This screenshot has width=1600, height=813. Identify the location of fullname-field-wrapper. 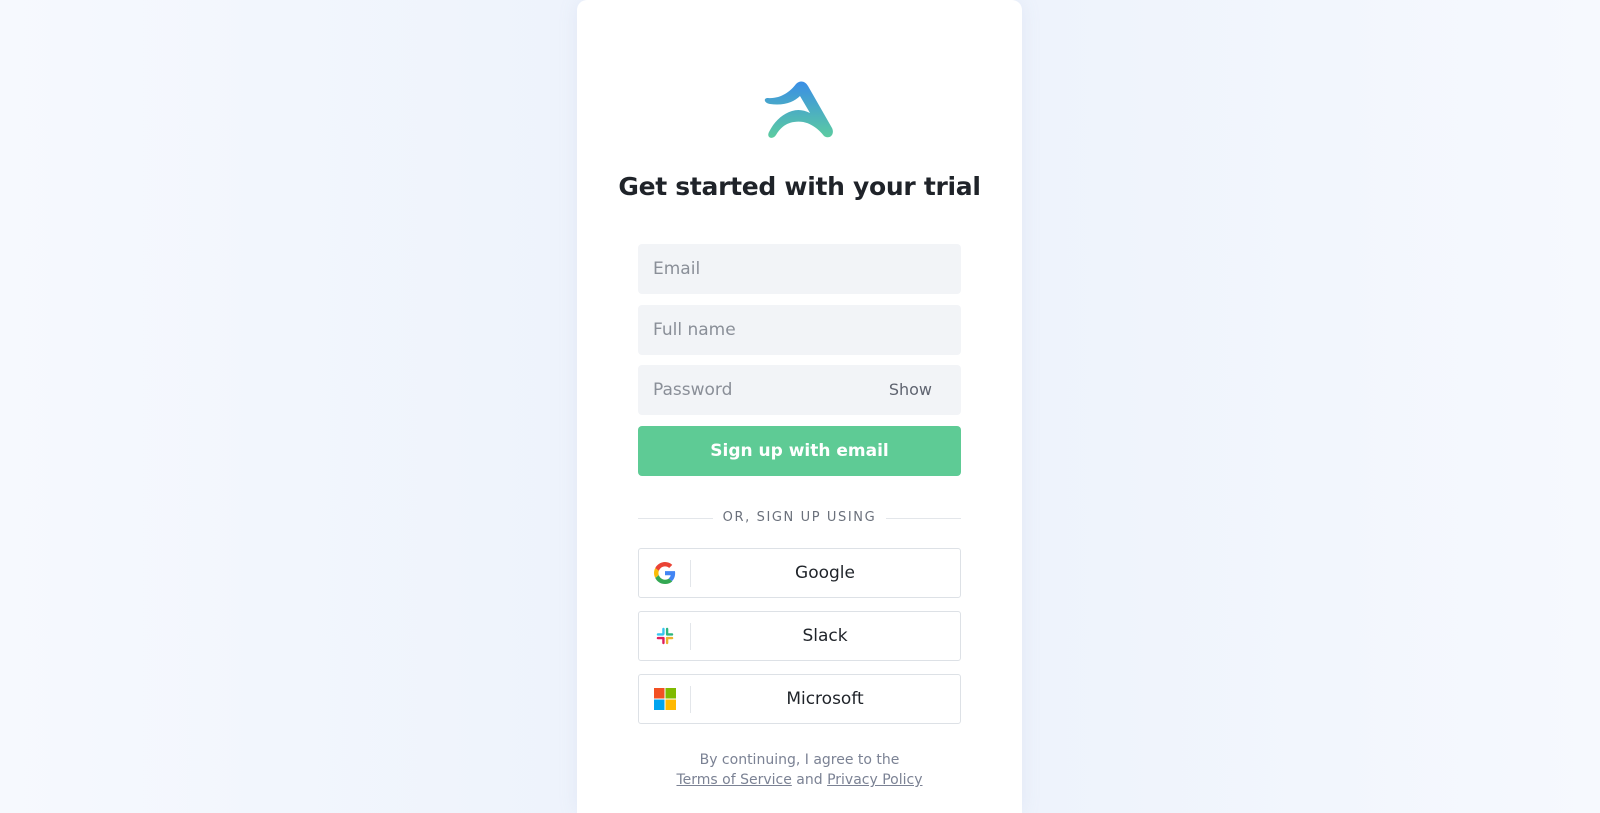
(799, 330).